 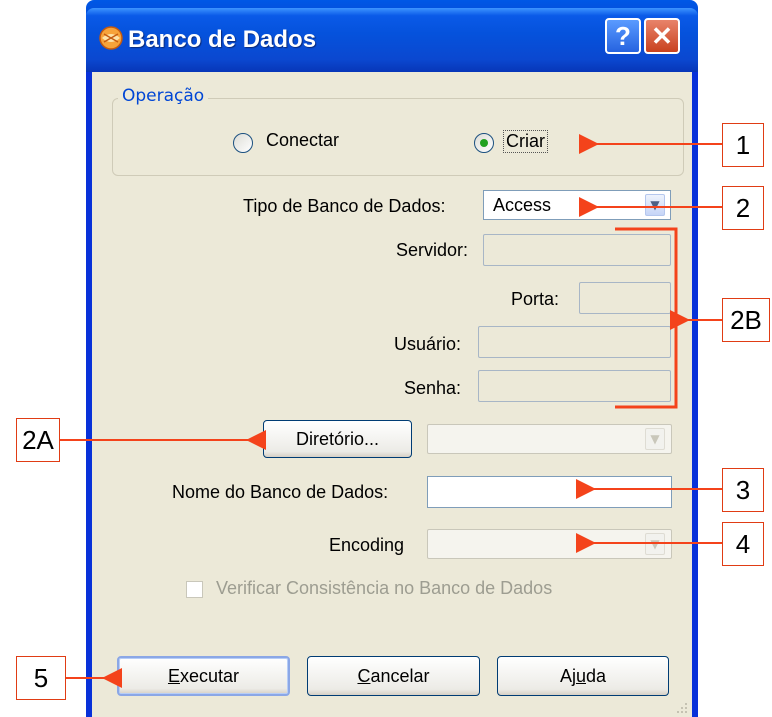 What do you see at coordinates (743, 544) in the screenshot?
I see `annotation-label-4: 4` at bounding box center [743, 544].